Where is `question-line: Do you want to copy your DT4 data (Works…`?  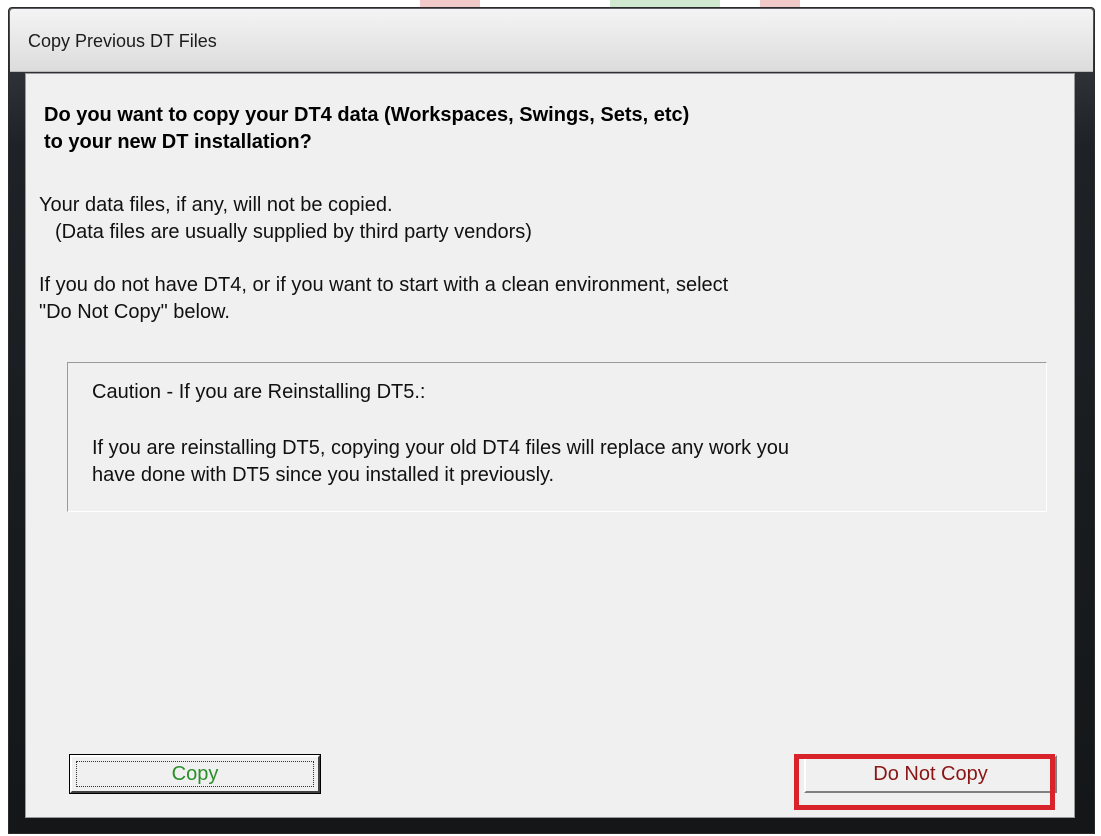
question-line: Do you want to copy your DT4 data (Works… is located at coordinates (367, 115).